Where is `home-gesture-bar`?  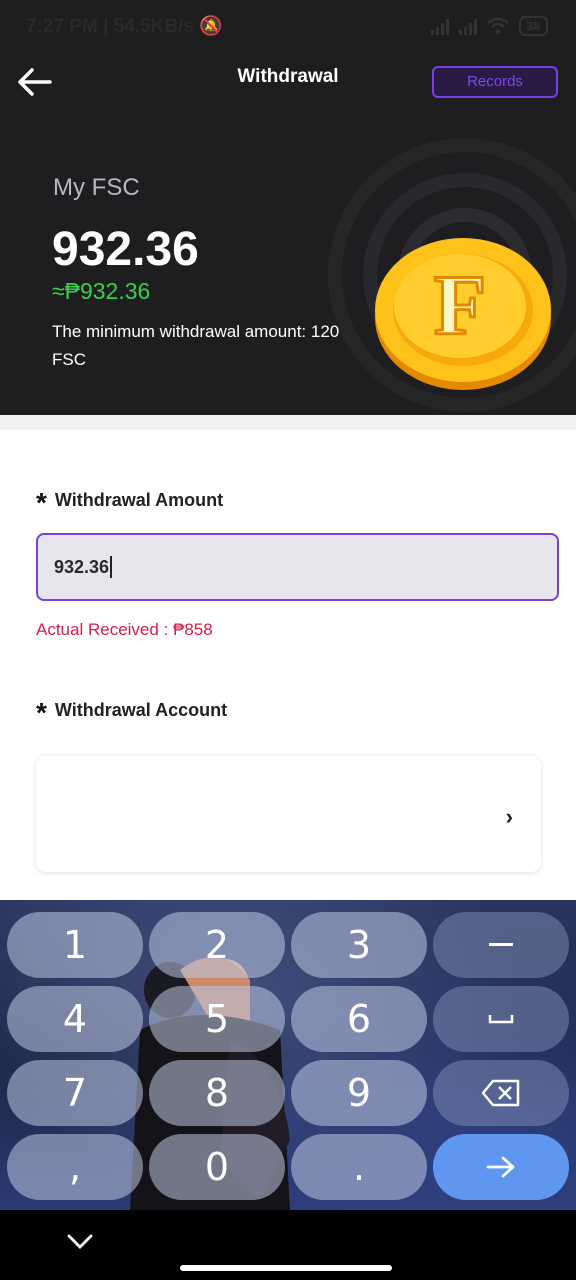 home-gesture-bar is located at coordinates (286, 1268).